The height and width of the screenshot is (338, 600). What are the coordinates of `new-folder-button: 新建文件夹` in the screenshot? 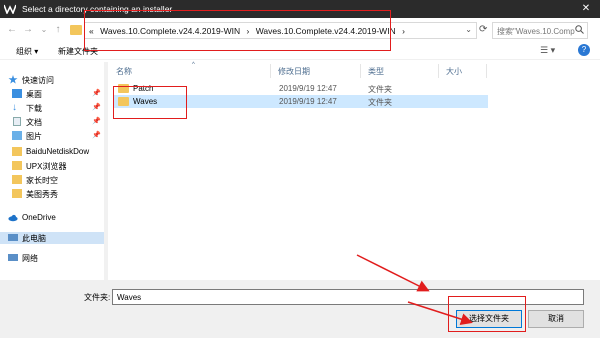 It's located at (78, 51).